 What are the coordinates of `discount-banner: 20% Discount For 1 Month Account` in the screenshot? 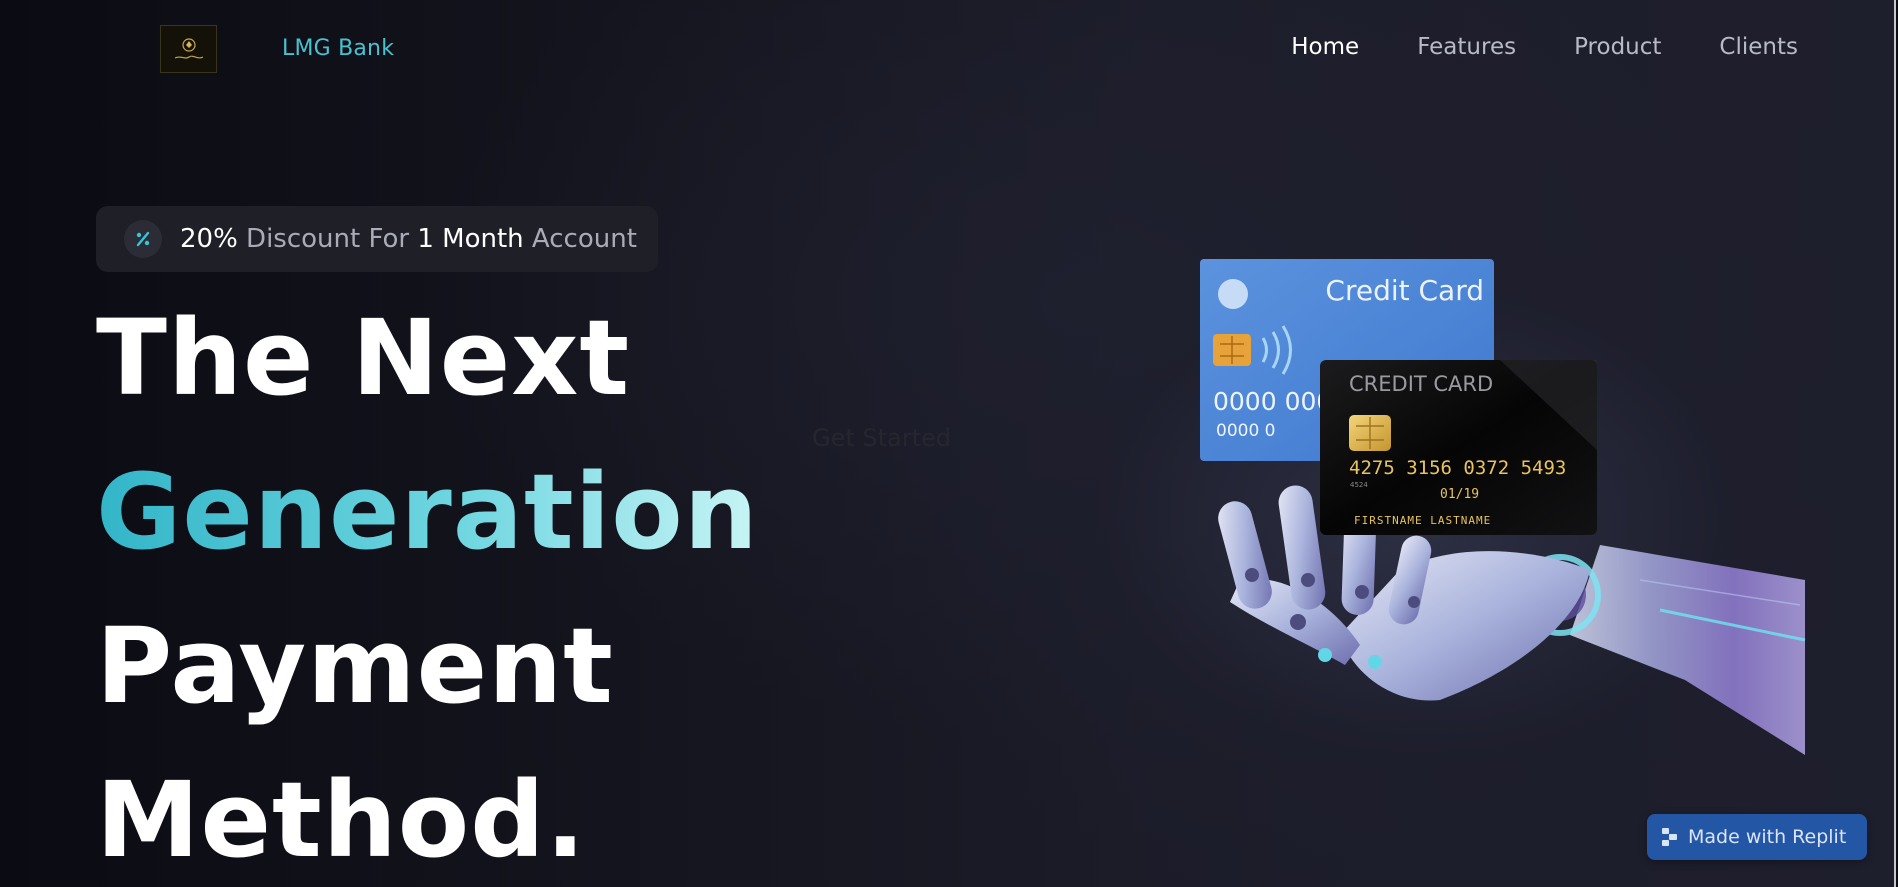 It's located at (377, 239).